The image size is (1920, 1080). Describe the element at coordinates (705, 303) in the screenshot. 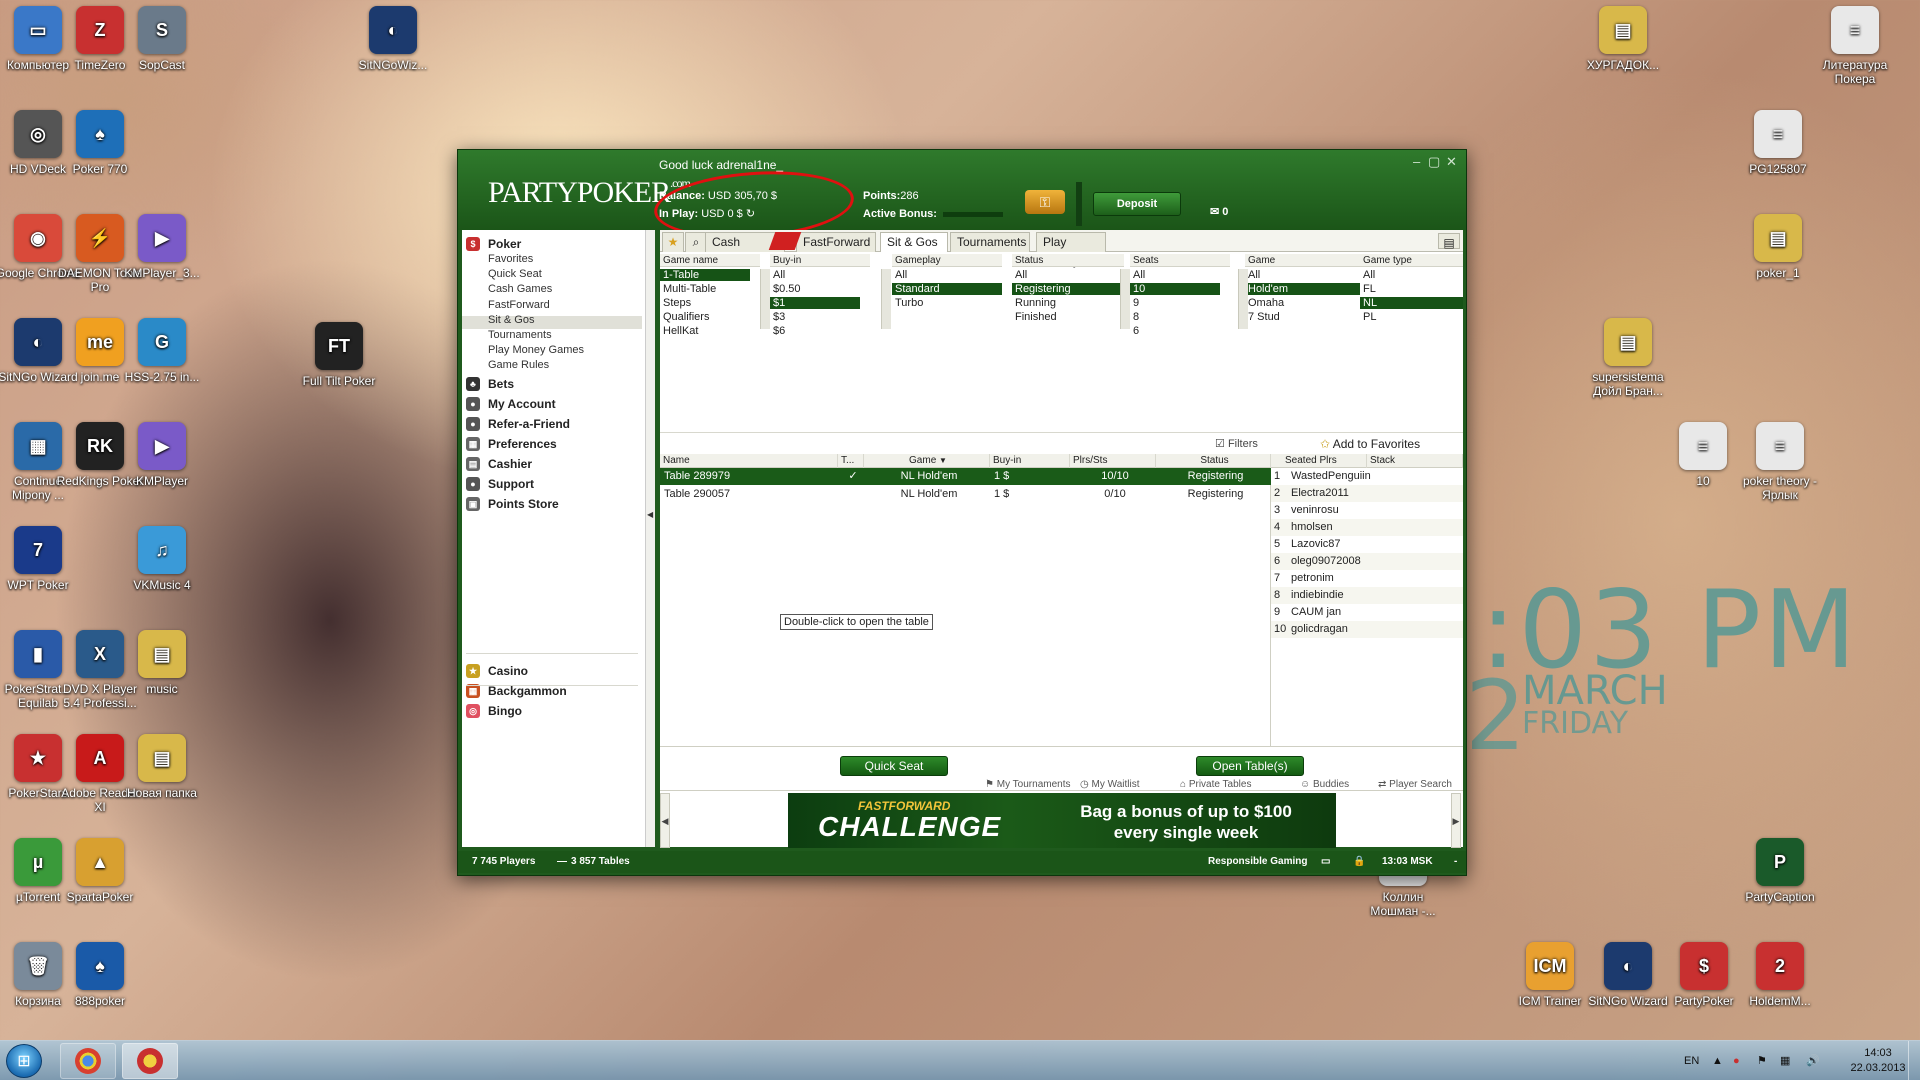

I see `filter-game_name-option: Steps` at that location.